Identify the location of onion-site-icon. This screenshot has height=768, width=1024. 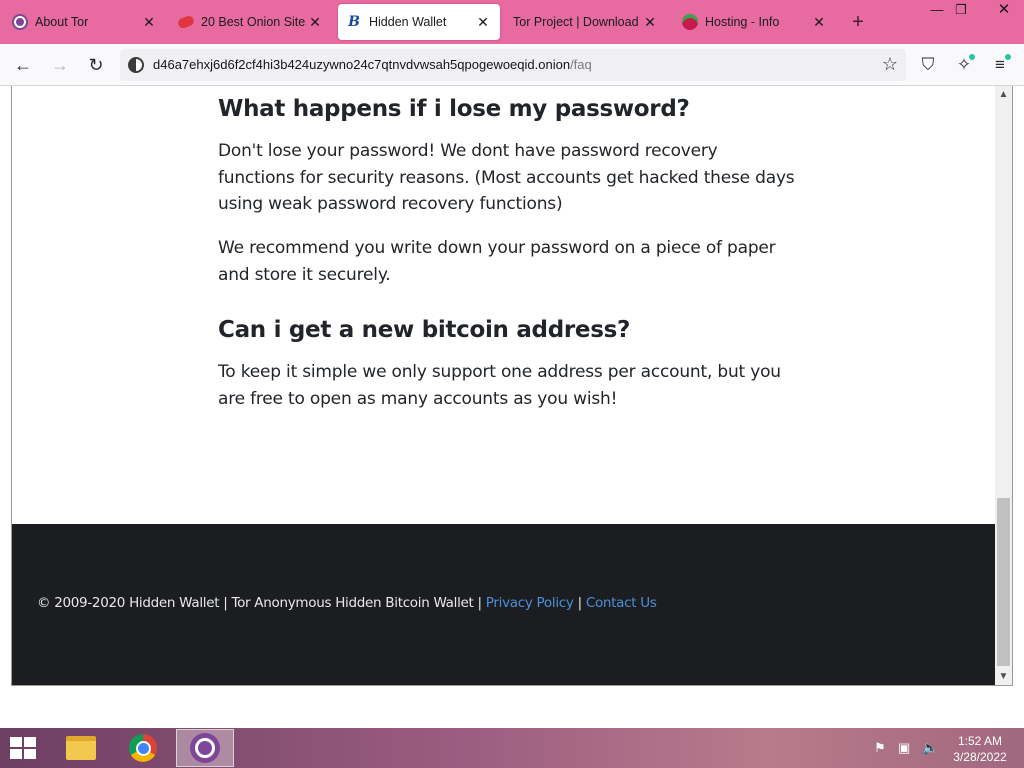
(136, 65).